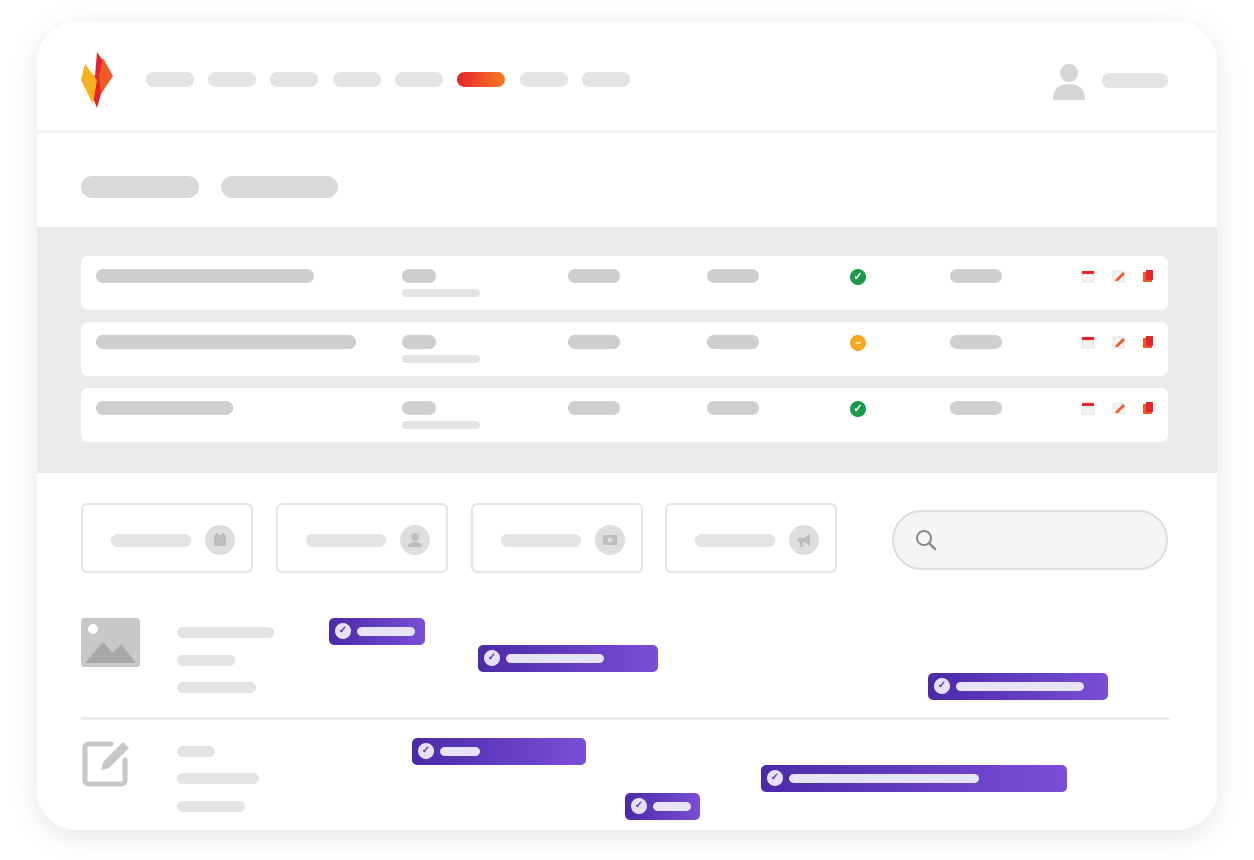  I want to click on nav-item-6-active, so click(481, 79).